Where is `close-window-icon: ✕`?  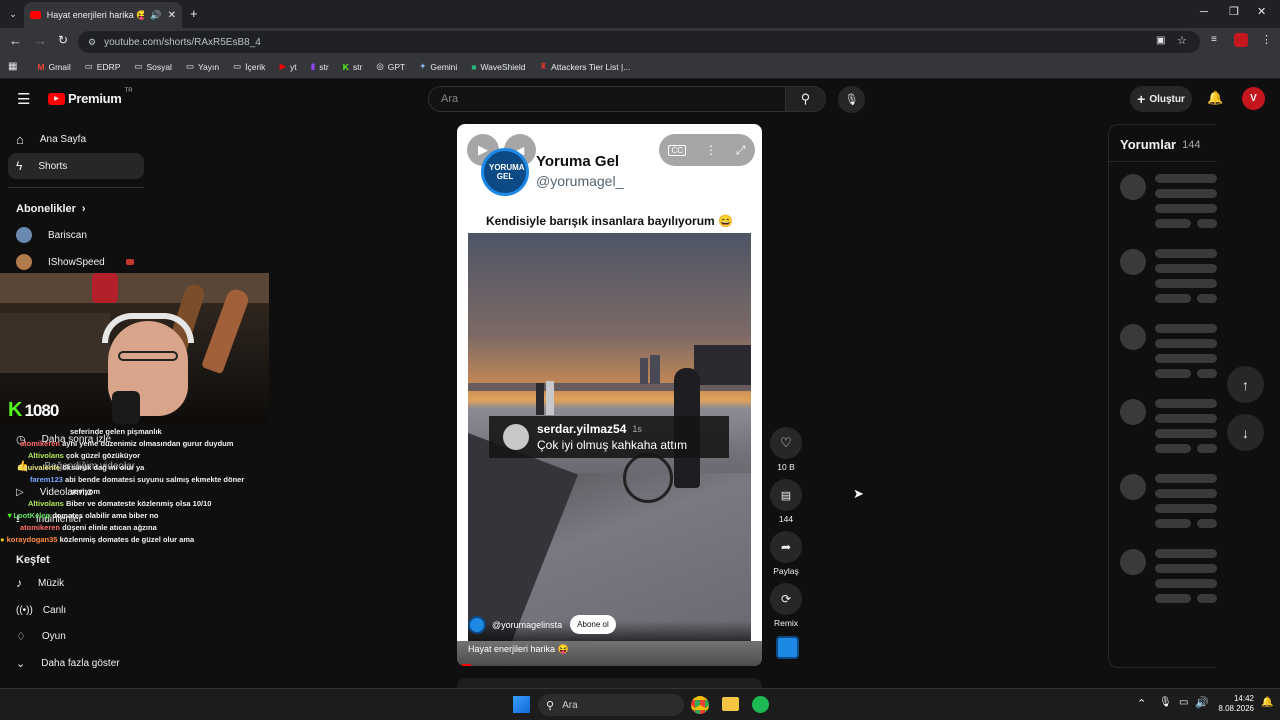
close-window-icon: ✕ is located at coordinates (1261, 11).